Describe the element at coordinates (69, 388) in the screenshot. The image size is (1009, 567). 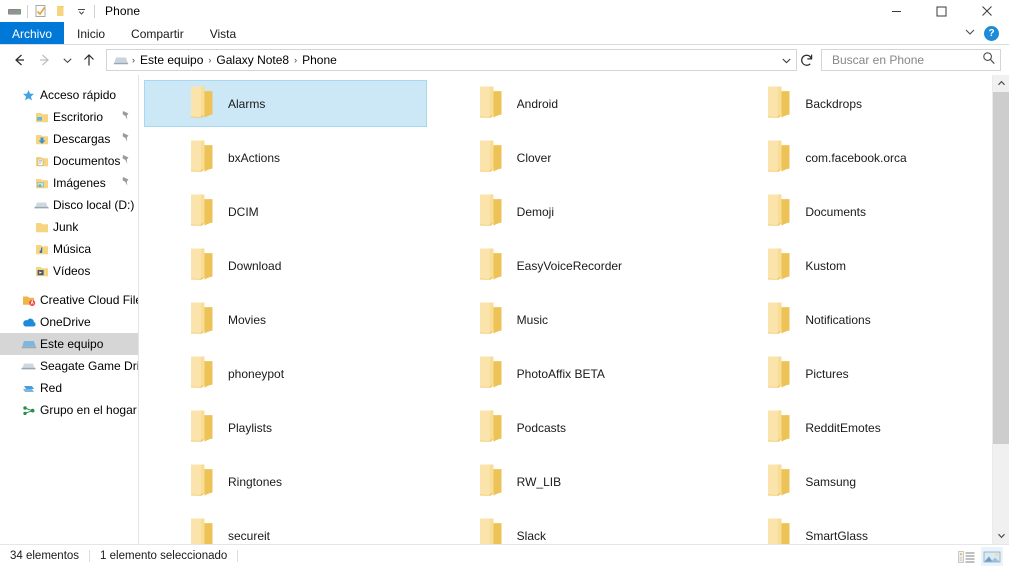
I see `sidebar-item-red: Red` at that location.